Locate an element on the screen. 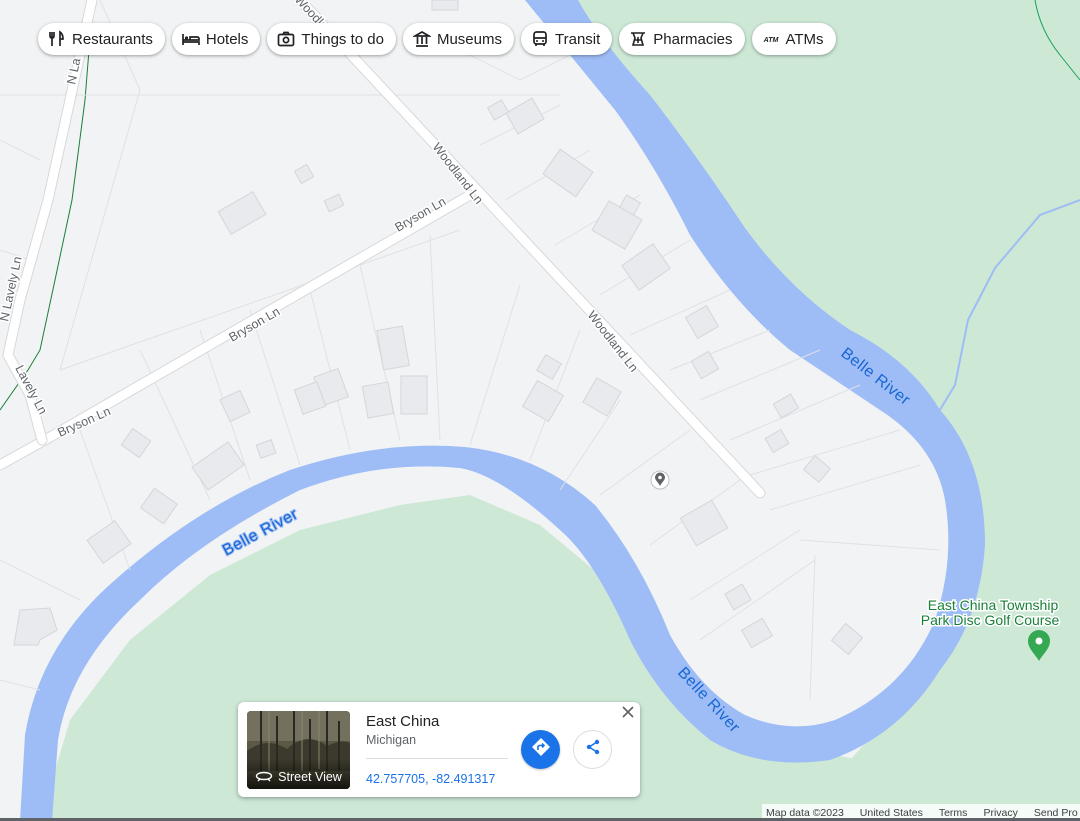 This screenshot has width=1080, height=821. chip-label: Pharmacies is located at coordinates (693, 39).